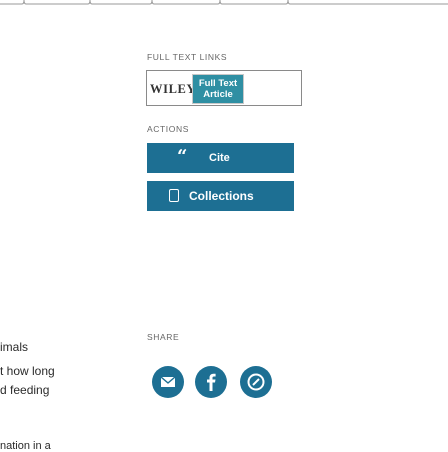 The height and width of the screenshot is (452, 448). Describe the element at coordinates (187, 57) in the screenshot. I see `full-text-links-heading: FULL TEXT LINKS` at that location.